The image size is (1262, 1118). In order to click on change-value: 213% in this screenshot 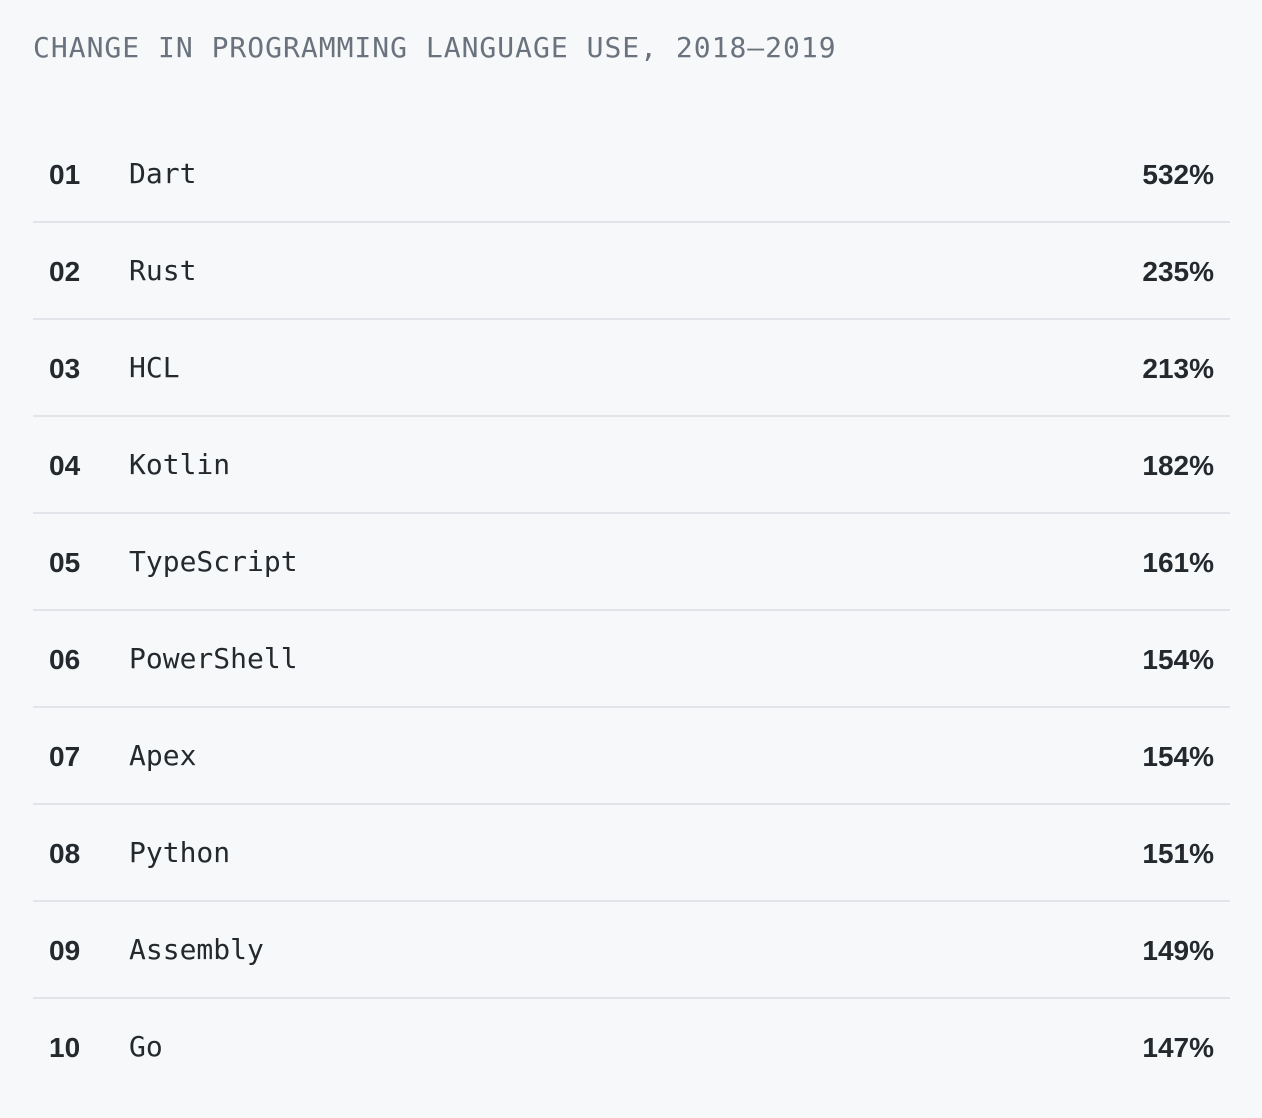, I will do `click(1178, 368)`.